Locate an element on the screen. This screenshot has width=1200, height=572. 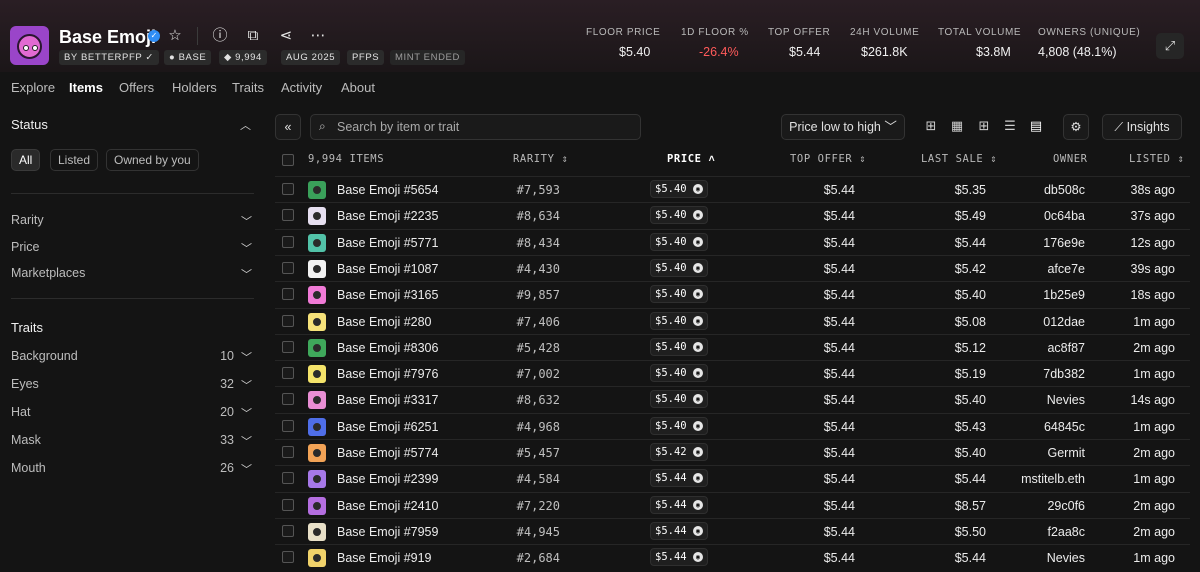
status-listed-pill: Listed is located at coordinates (74, 160).